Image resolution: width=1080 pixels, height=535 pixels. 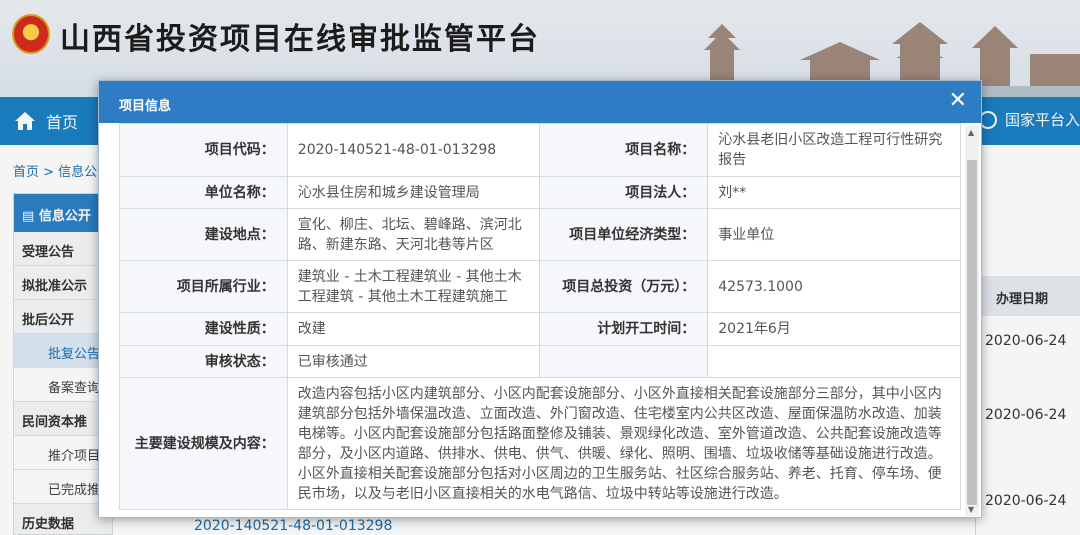 I want to click on label-project-name: 项目名称：, so click(x=624, y=150).